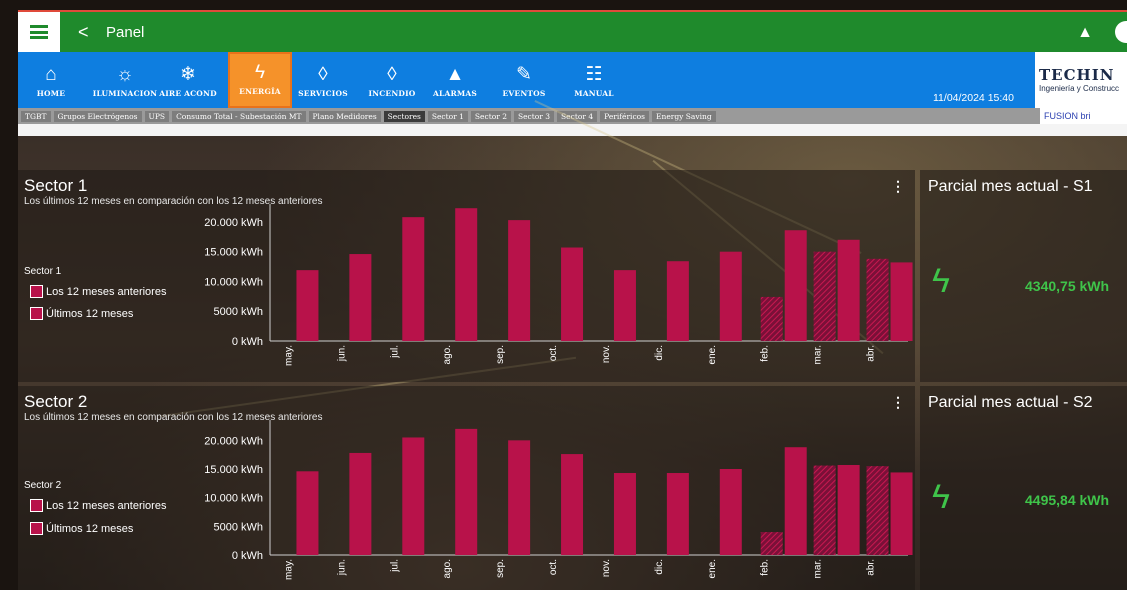 This screenshot has height=590, width=1127. Describe the element at coordinates (88, 32) in the screenshot. I see `chevron-left-icon: <` at that location.